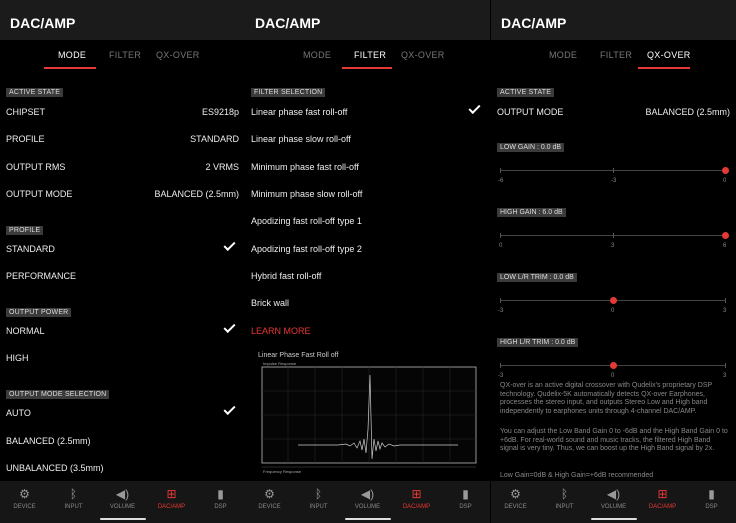 This screenshot has height=523, width=736. What do you see at coordinates (367, 249) in the screenshot?
I see `filter-option: Apodizing fast roll-off type 2` at bounding box center [367, 249].